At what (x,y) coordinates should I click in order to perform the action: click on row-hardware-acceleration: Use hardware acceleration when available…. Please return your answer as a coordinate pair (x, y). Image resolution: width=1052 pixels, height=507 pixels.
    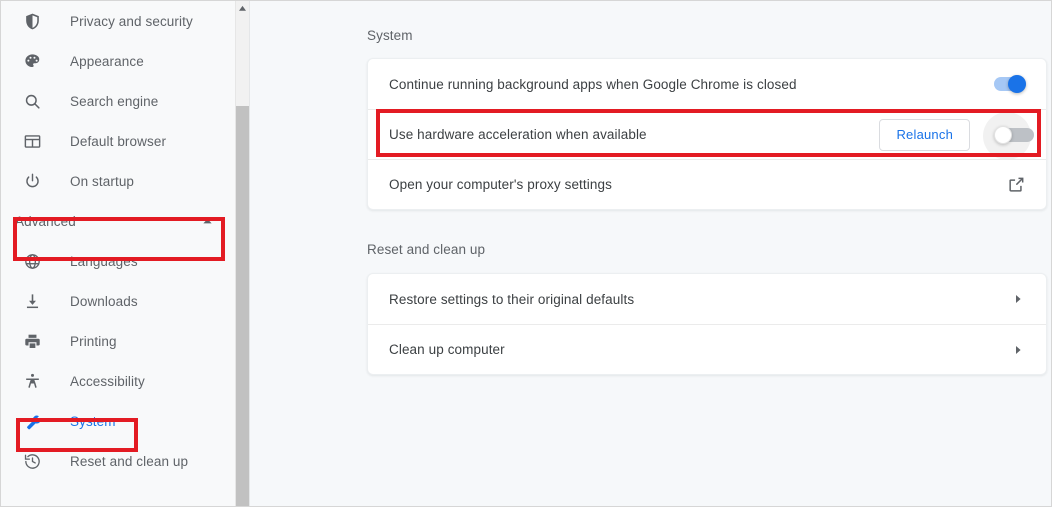
    Looking at the image, I should click on (707, 134).